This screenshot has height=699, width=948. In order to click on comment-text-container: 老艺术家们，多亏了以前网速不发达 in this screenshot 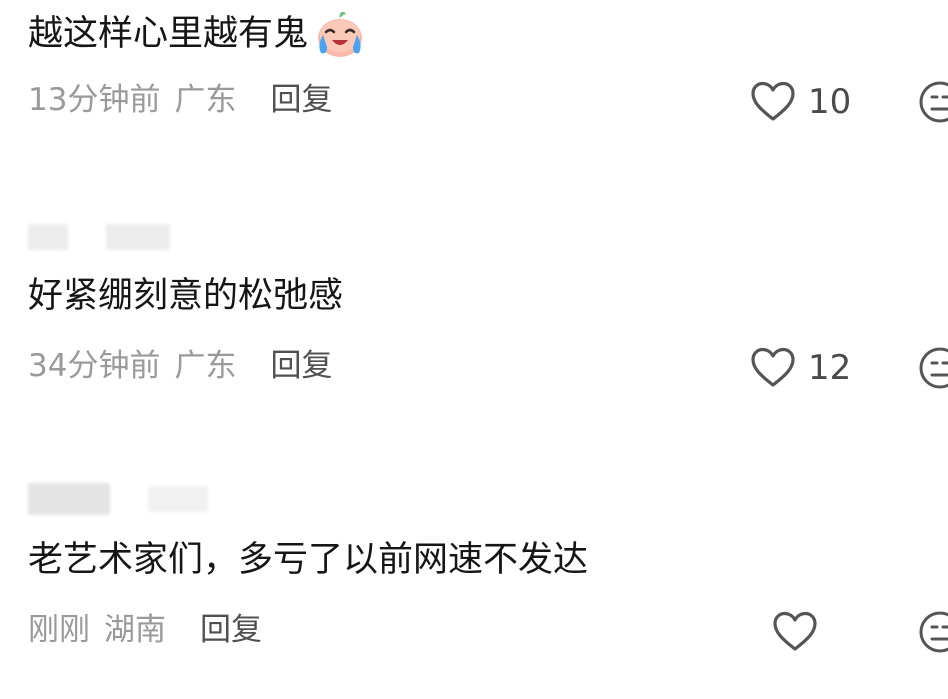, I will do `click(308, 560)`.